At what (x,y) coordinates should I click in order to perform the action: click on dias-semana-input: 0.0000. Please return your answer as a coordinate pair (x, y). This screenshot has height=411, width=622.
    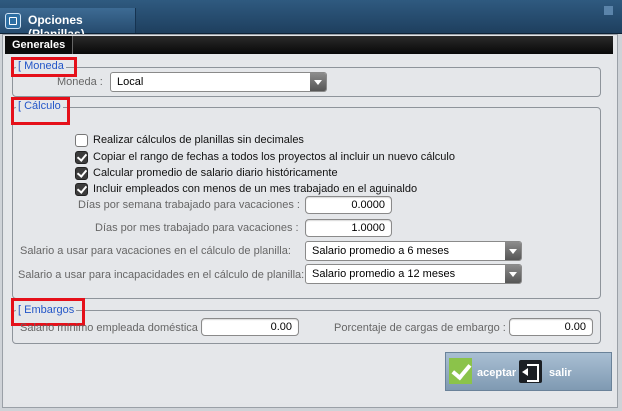
    Looking at the image, I should click on (348, 205).